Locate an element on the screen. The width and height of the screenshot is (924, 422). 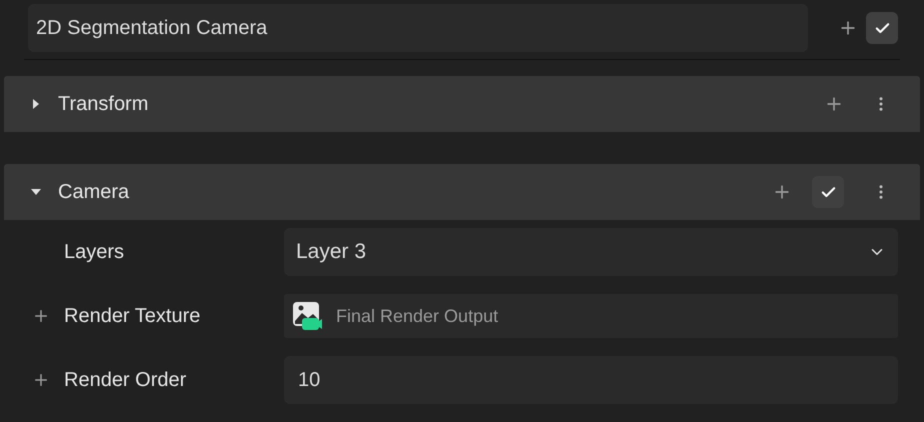
component-header: Transform is located at coordinates (462, 104).